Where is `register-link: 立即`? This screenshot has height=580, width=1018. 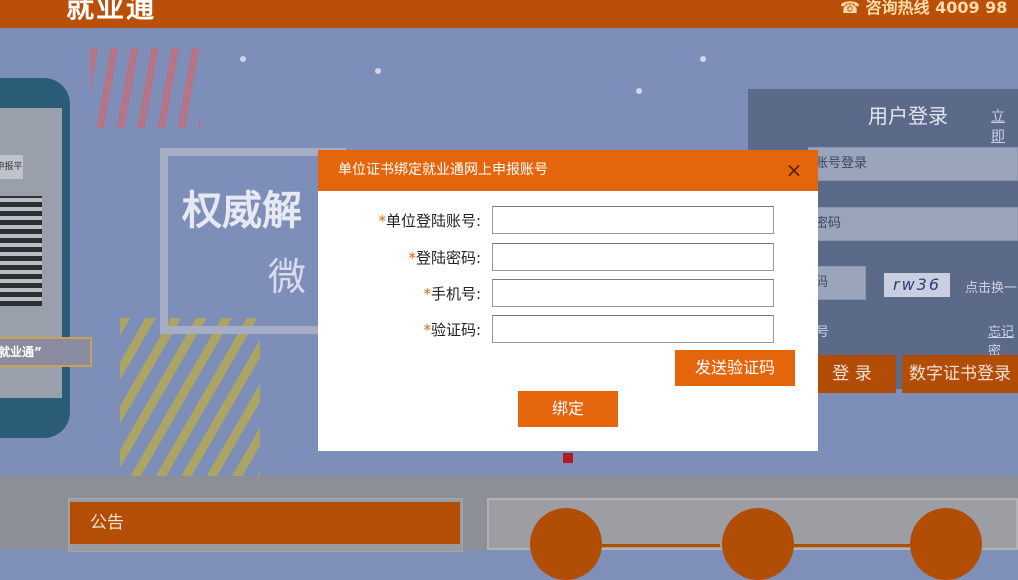 register-link: 立即 is located at coordinates (1004, 126).